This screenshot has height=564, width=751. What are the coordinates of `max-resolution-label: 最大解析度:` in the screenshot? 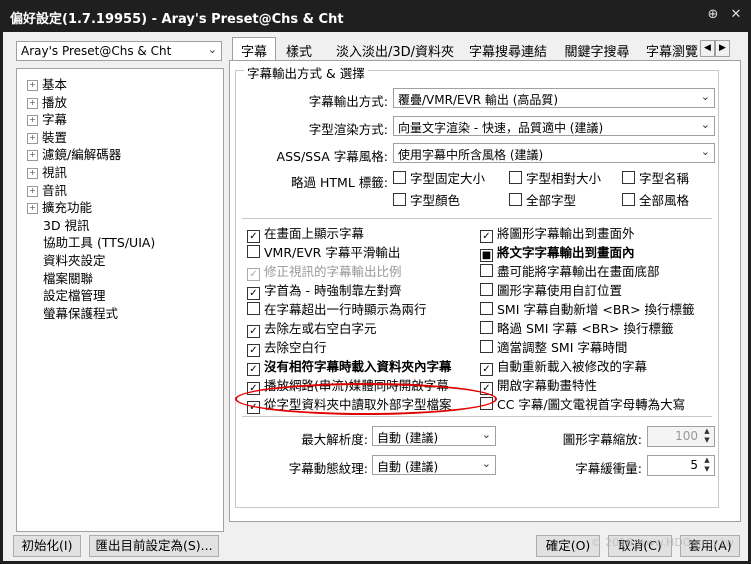 It's located at (334, 439).